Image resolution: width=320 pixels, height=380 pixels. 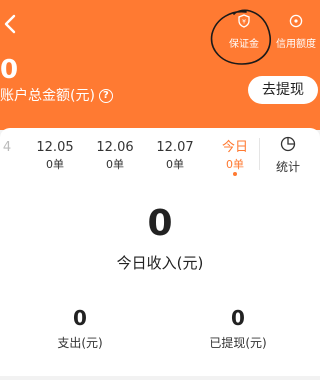 I want to click on expense-label: 支出(元), so click(x=80, y=343).